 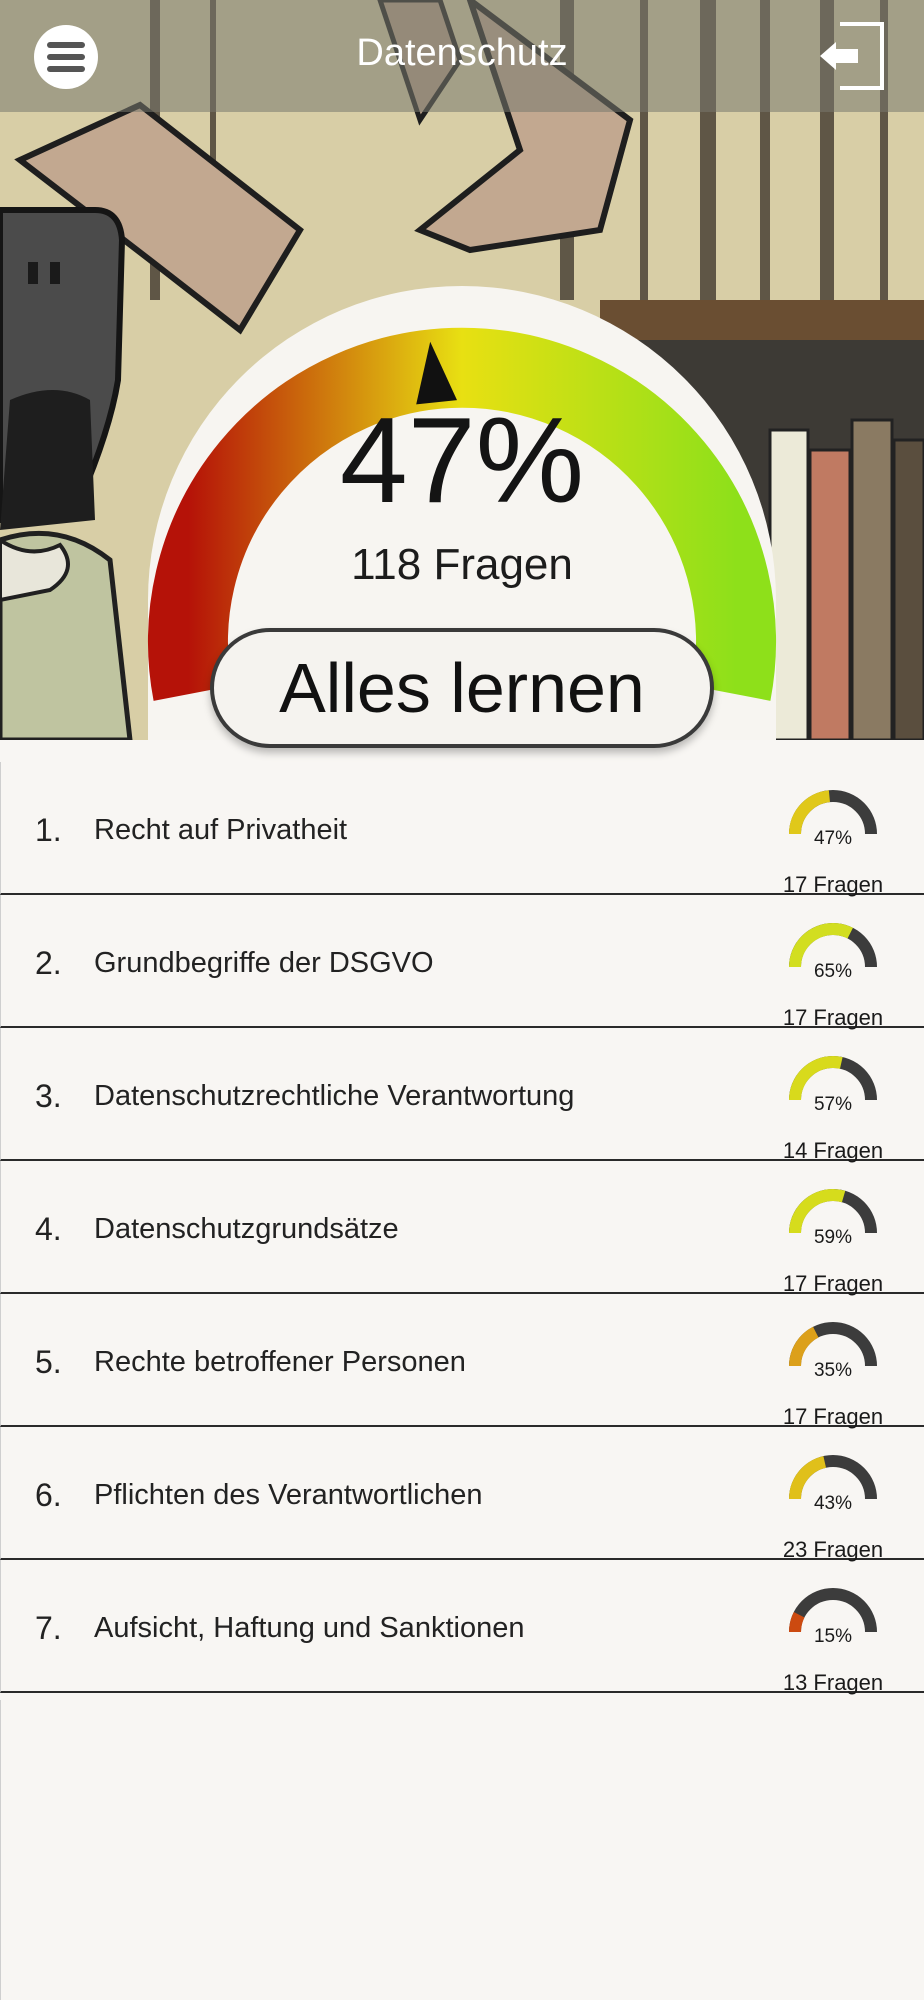 I want to click on topic-progress: 15% 13 Fragen, so click(x=833, y=1637).